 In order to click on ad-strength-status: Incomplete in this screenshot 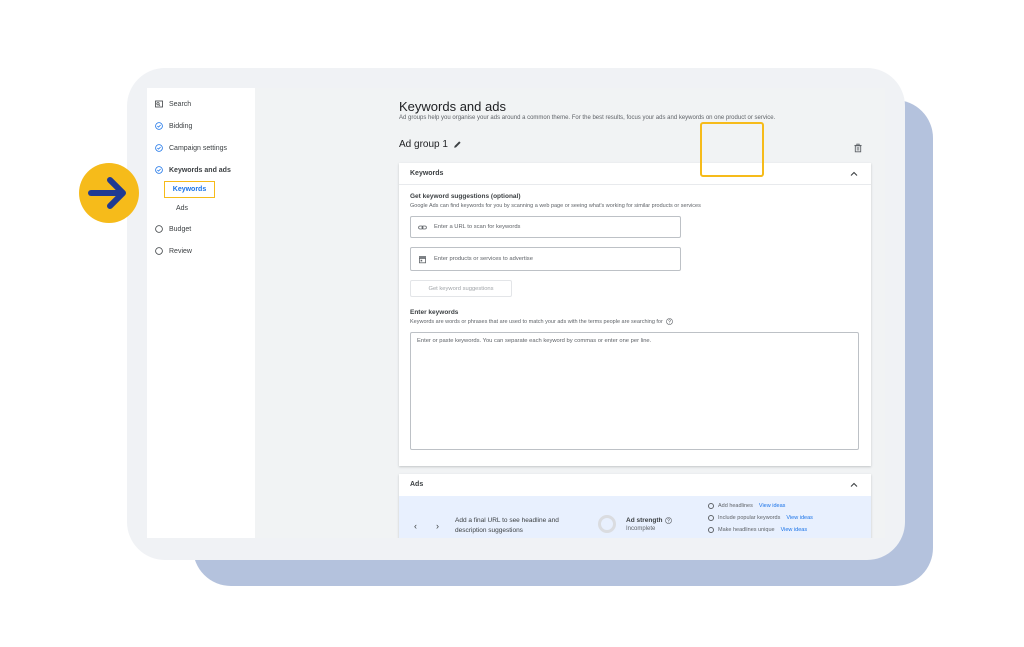, I will do `click(641, 529)`.